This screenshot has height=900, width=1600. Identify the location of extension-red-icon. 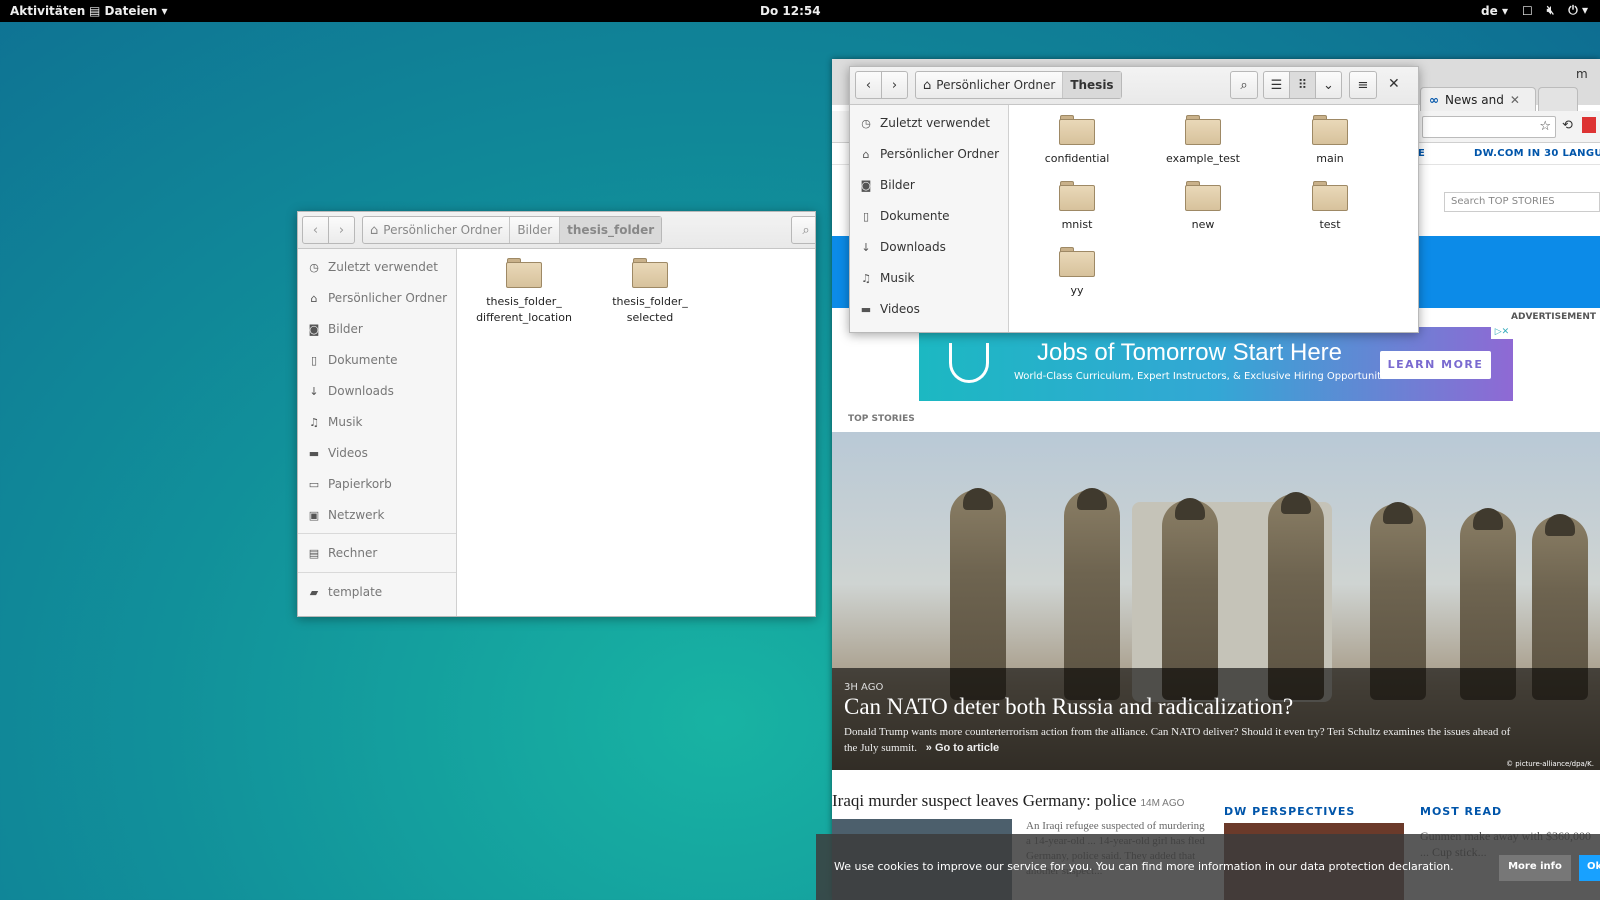
(1589, 125).